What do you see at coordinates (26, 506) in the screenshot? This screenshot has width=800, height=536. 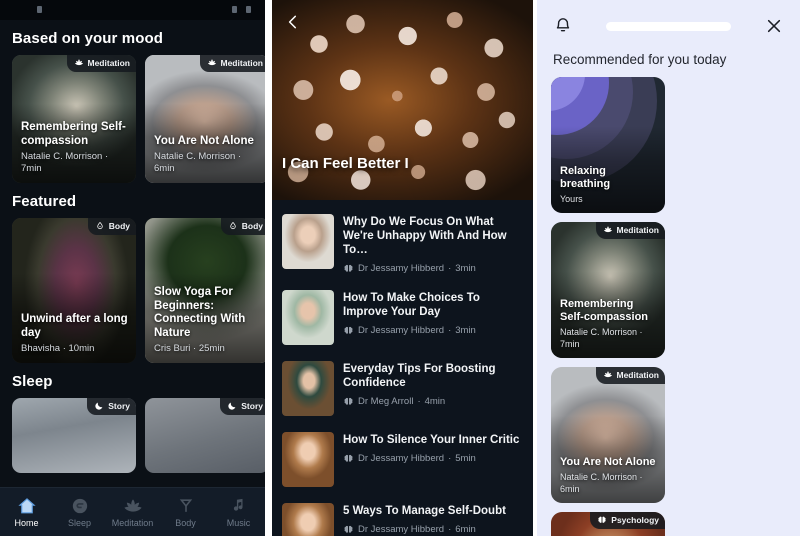 I see `home-icon` at bounding box center [26, 506].